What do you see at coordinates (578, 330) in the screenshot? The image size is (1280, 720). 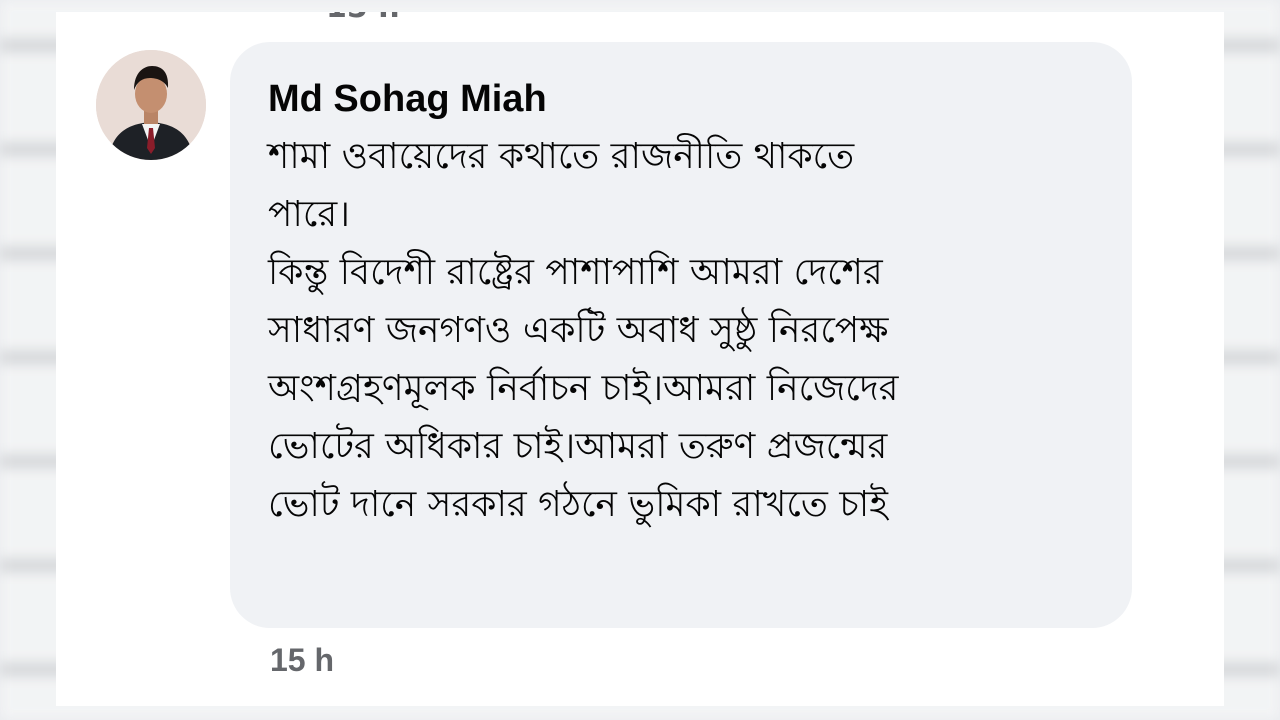 I see `comment-line: সাধারণ জনগণও একটি অবাধ সুষ্ঠু নিরপেক্ষ` at bounding box center [578, 330].